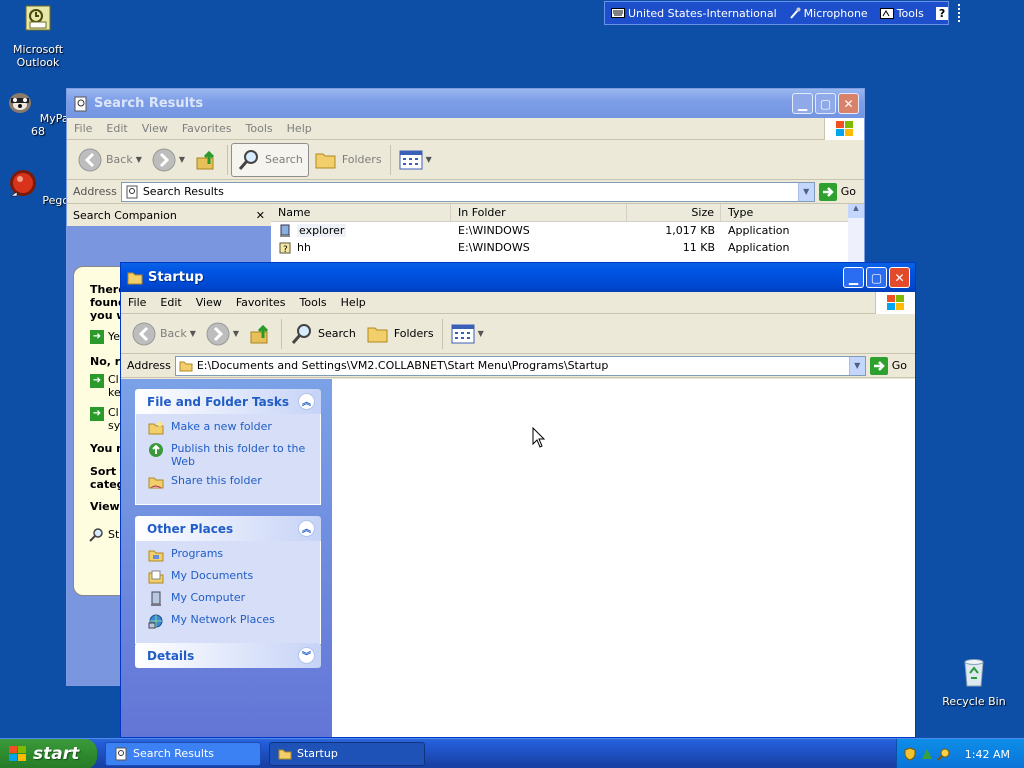 The image size is (1024, 768). What do you see at coordinates (173, 333) in the screenshot?
I see `back-label: Back` at bounding box center [173, 333].